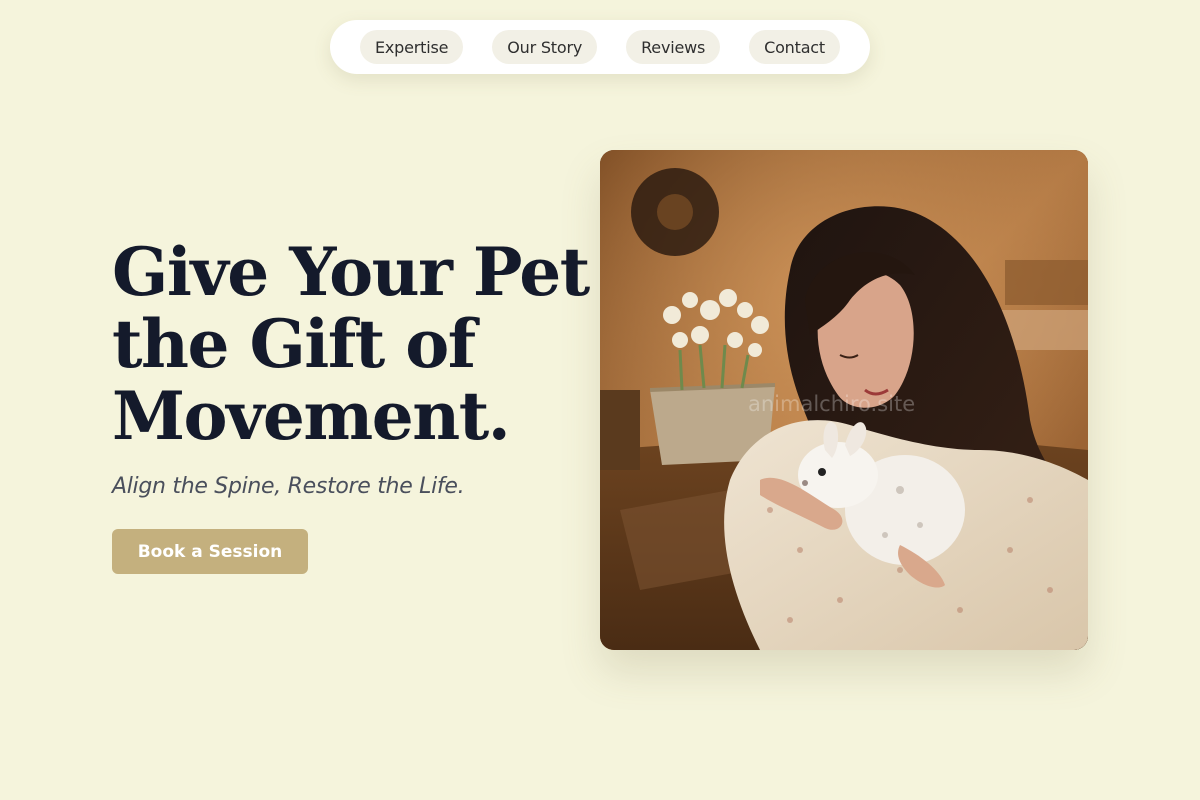  Describe the element at coordinates (294, 344) in the screenshot. I see `hero-title-line-2: the Gift of` at that location.